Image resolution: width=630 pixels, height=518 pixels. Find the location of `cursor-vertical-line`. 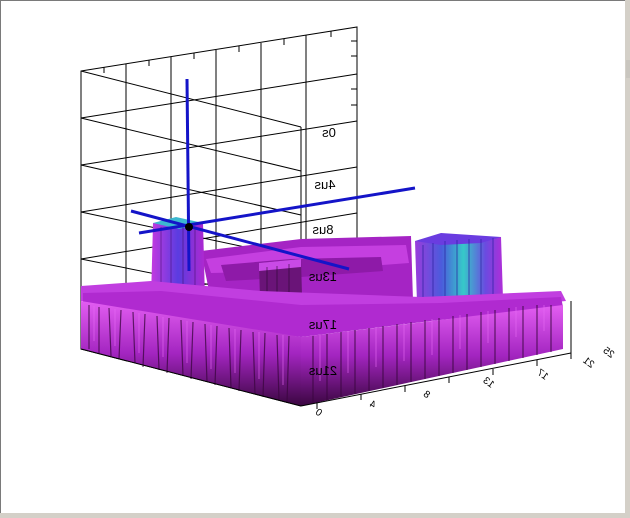

cursor-vertical-line is located at coordinates (188, 175).